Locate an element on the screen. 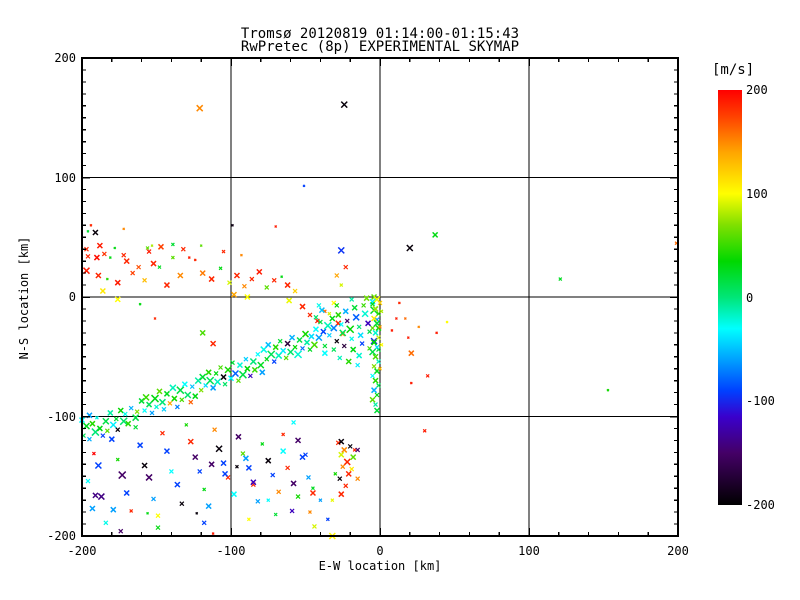  x-tick-label: 0 is located at coordinates (380, 551).